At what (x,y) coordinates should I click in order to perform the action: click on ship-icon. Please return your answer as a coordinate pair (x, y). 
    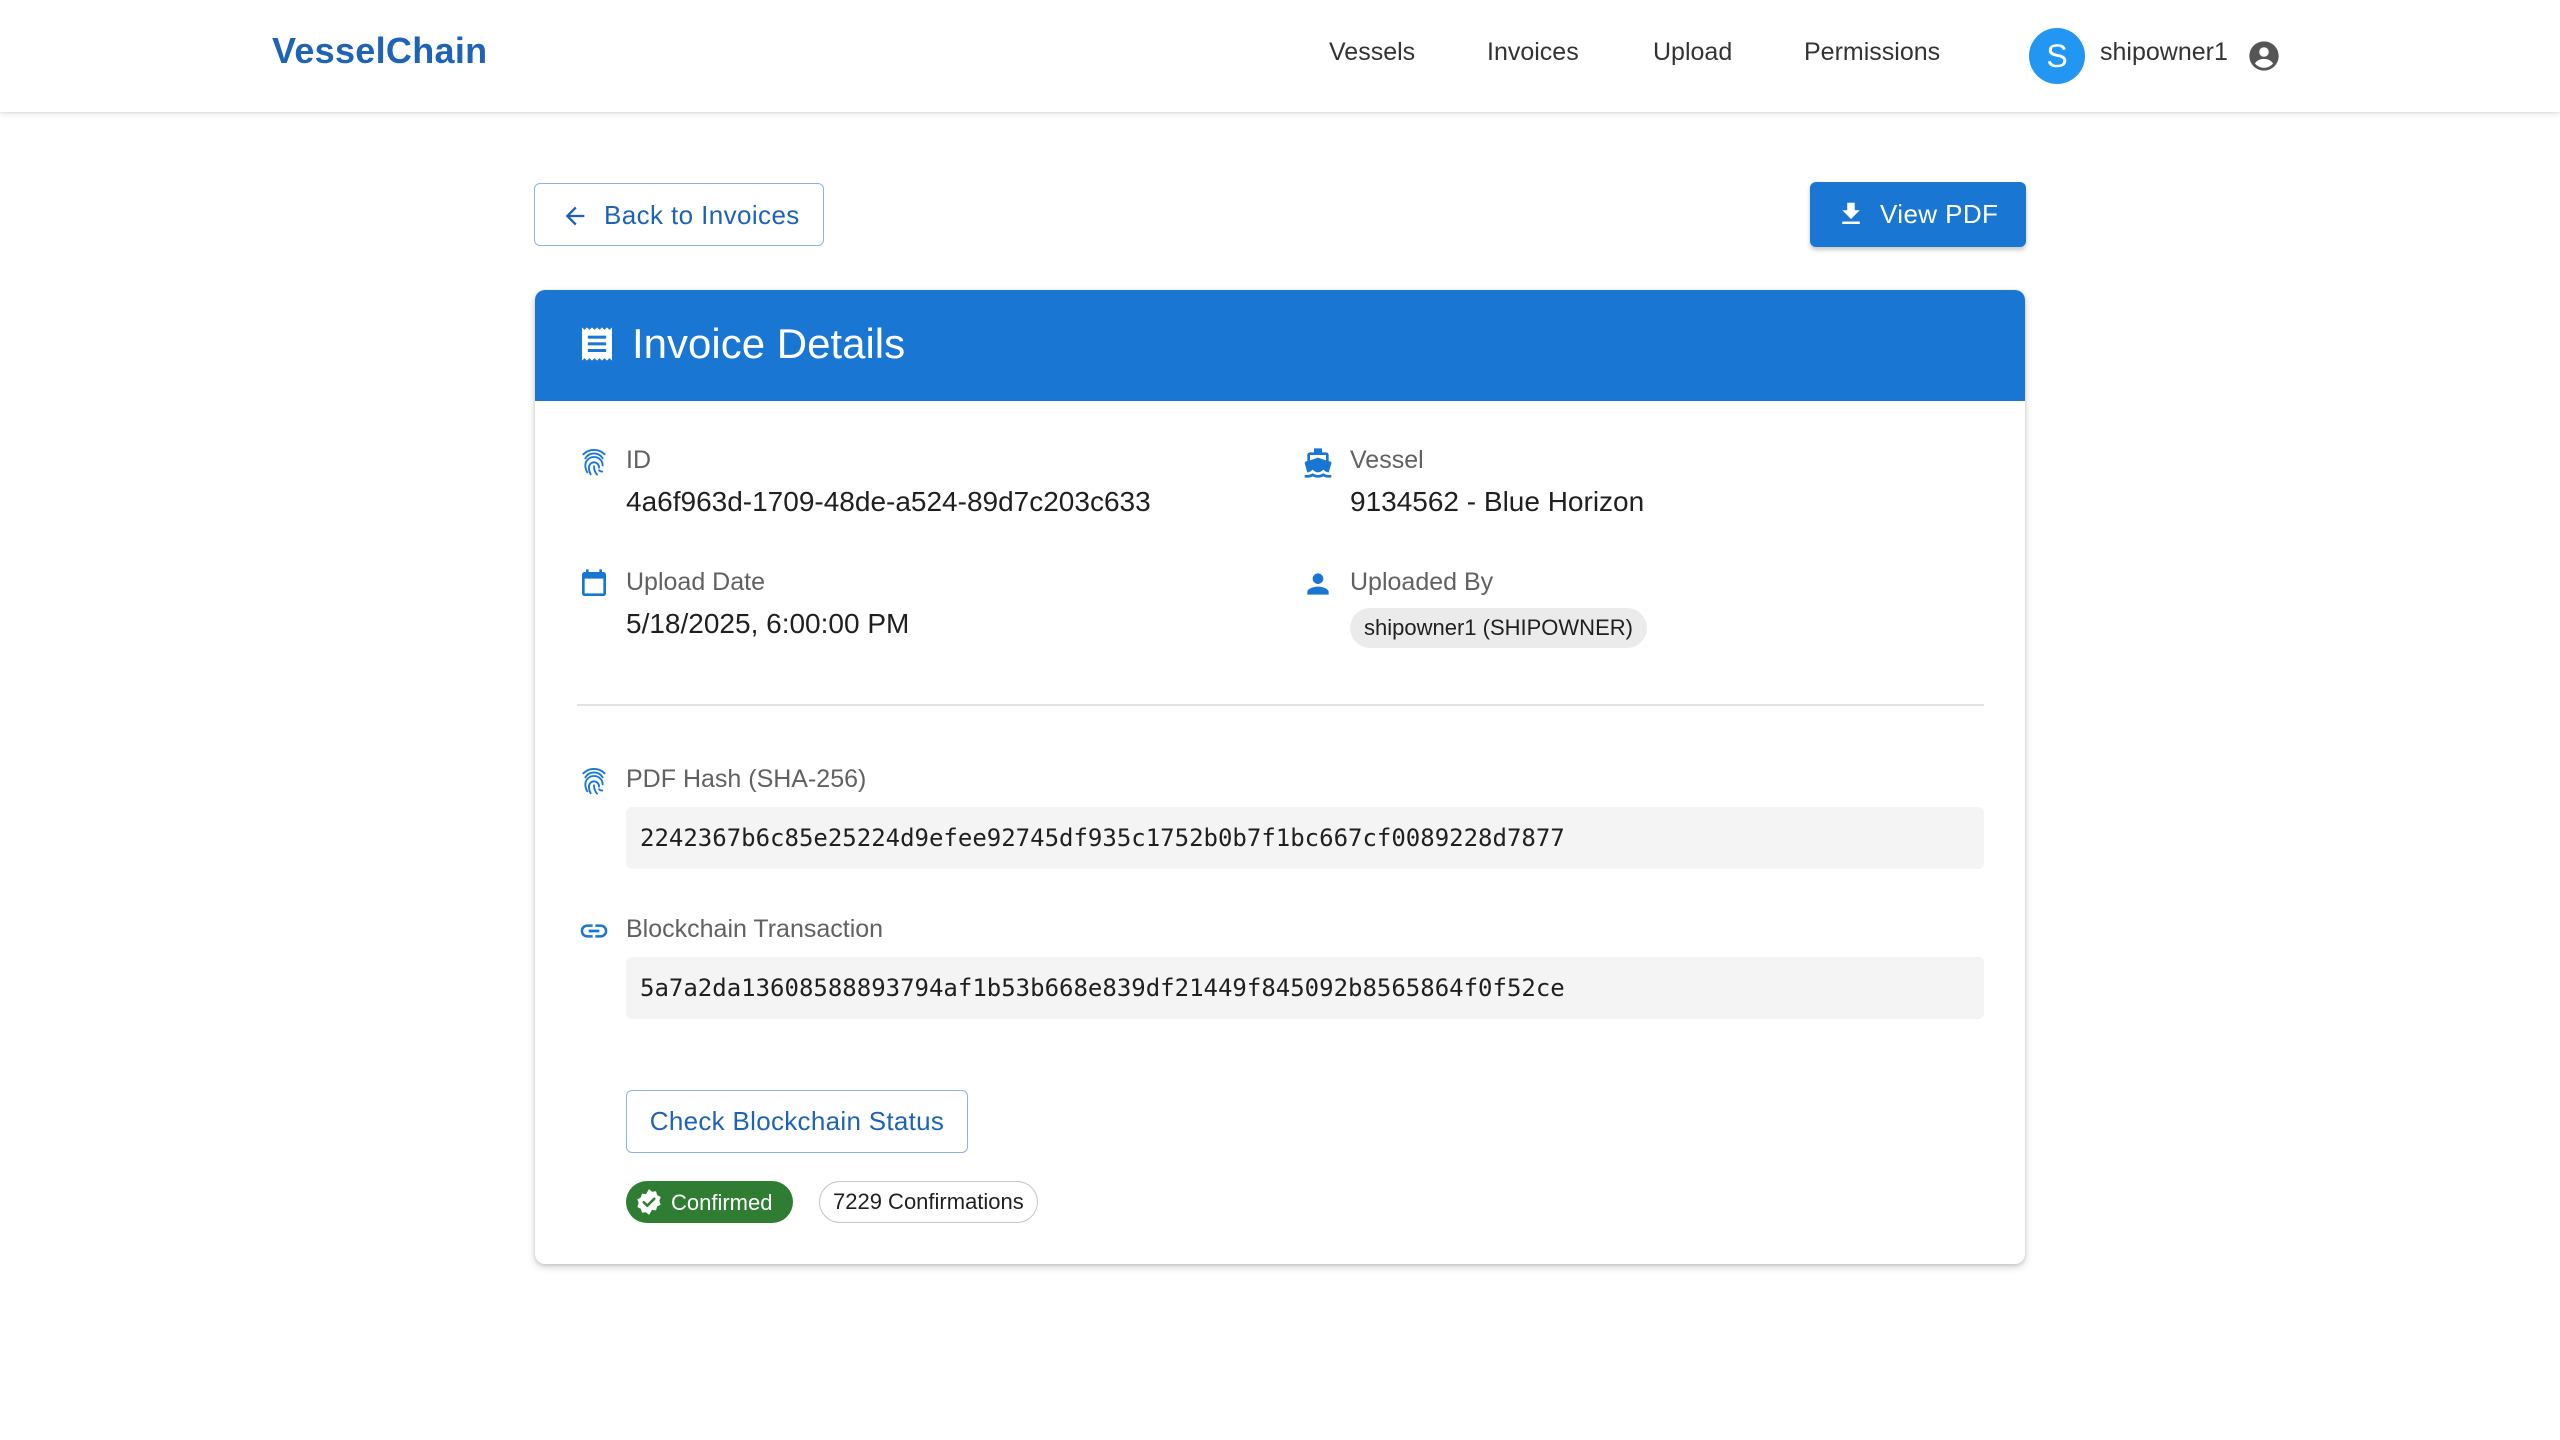
    Looking at the image, I should click on (1318, 463).